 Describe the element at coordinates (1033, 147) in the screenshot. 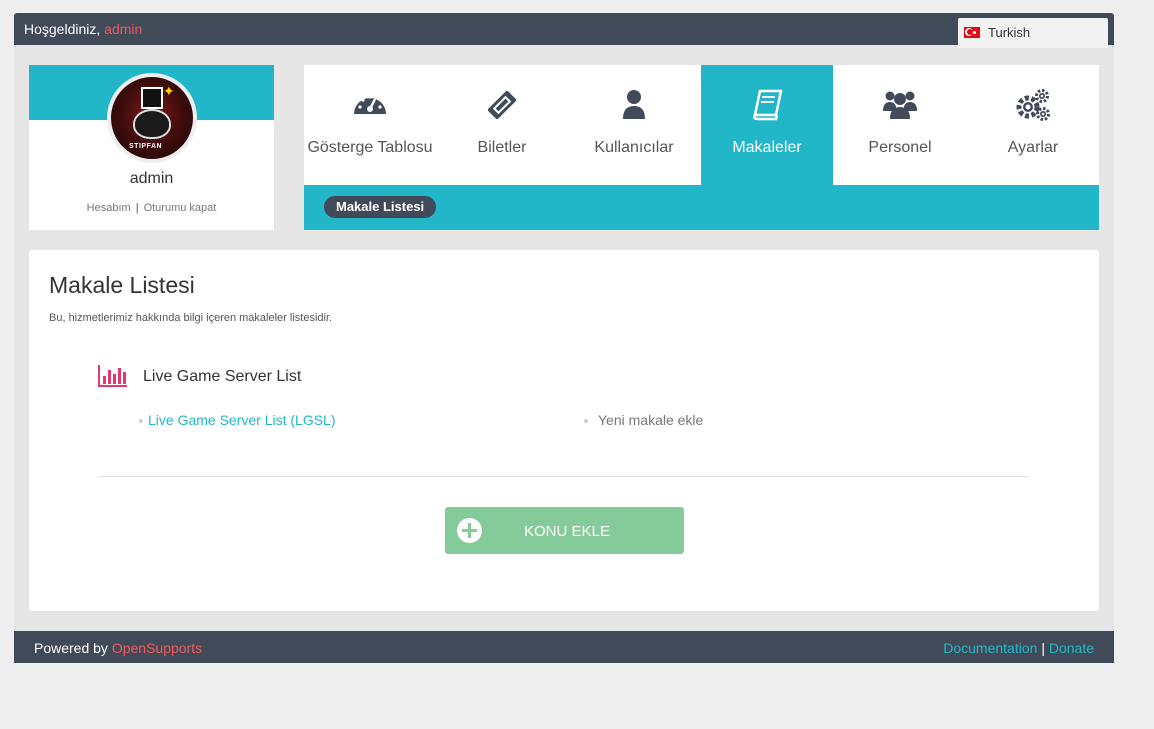

I see `tab-label: Ayarlar` at that location.